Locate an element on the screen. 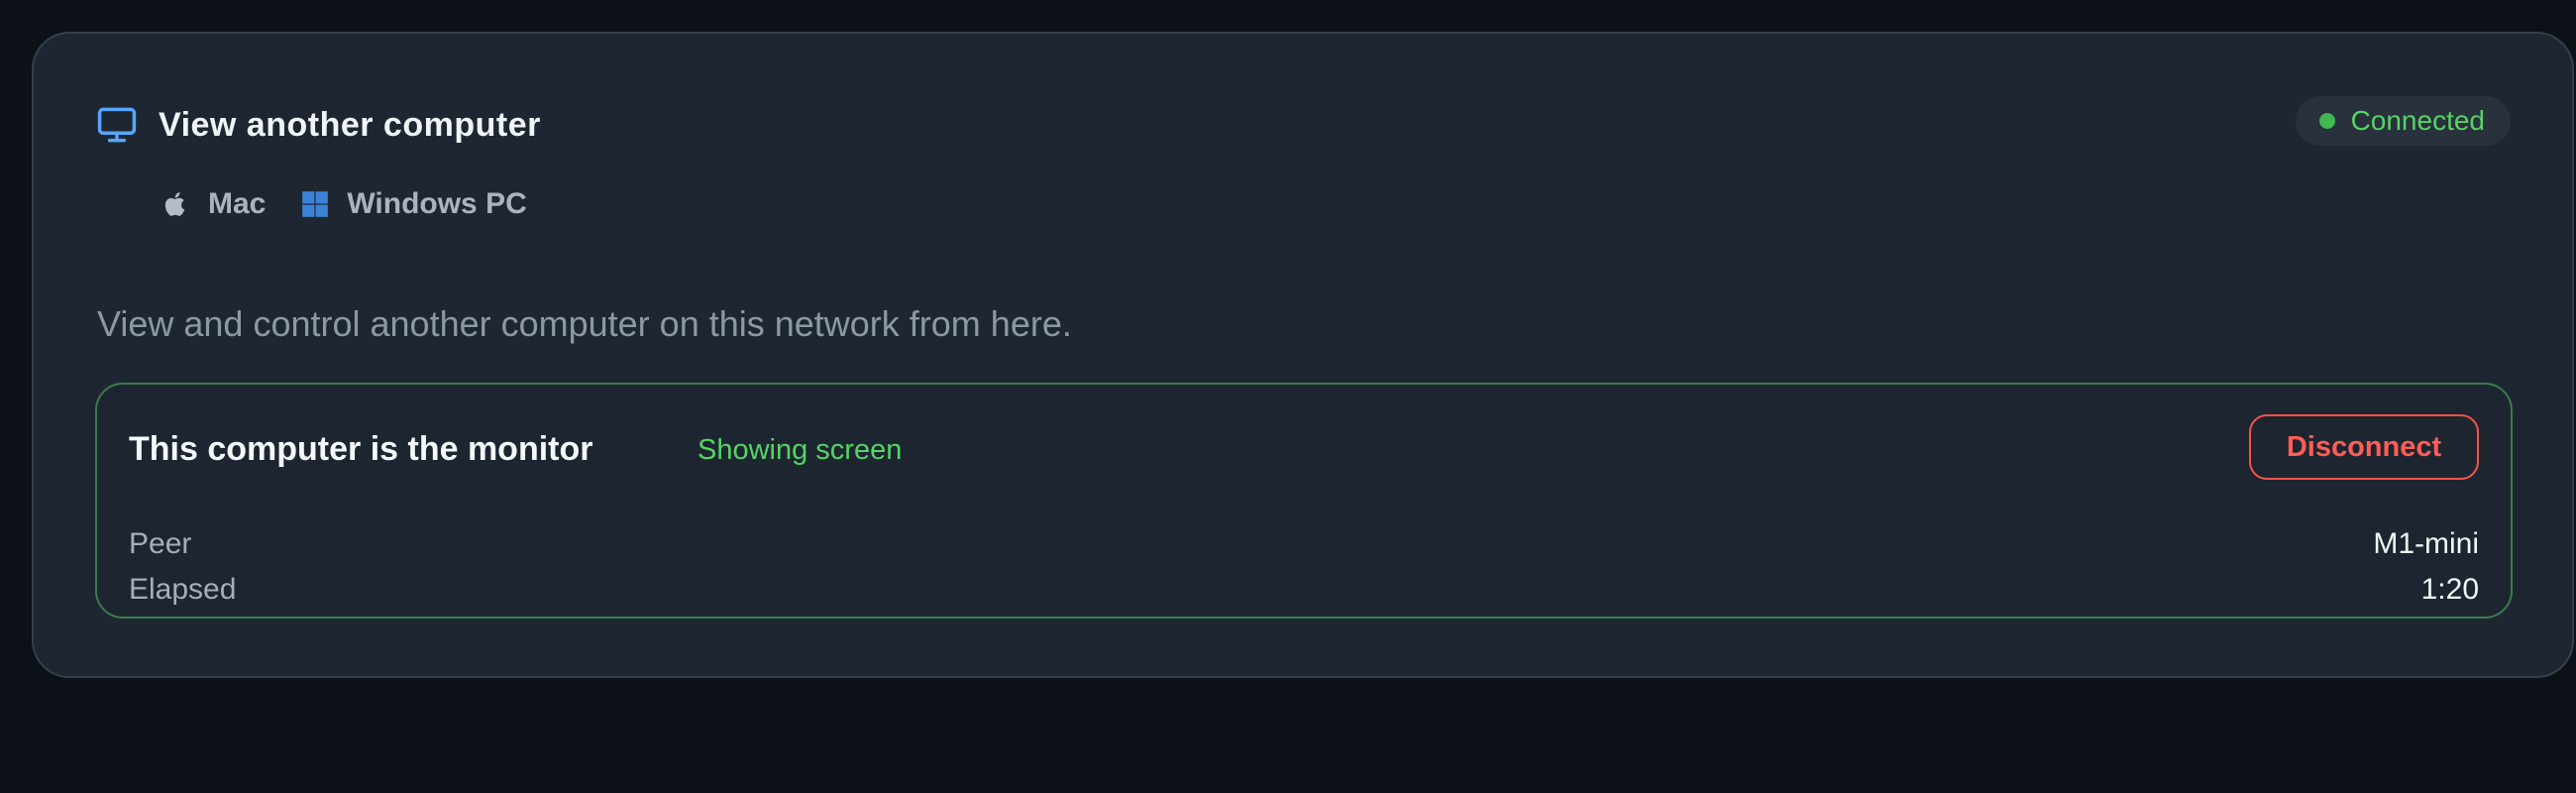 This screenshot has height=793, width=2576. peer-value: M1-mini is located at coordinates (2426, 543).